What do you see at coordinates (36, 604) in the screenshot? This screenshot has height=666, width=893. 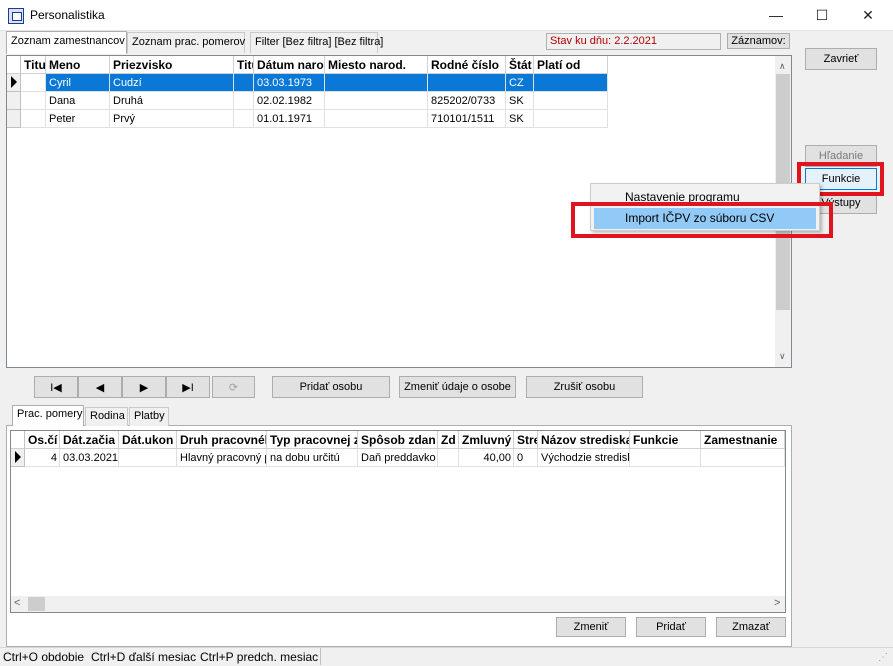 I see `scroll-thumb` at bounding box center [36, 604].